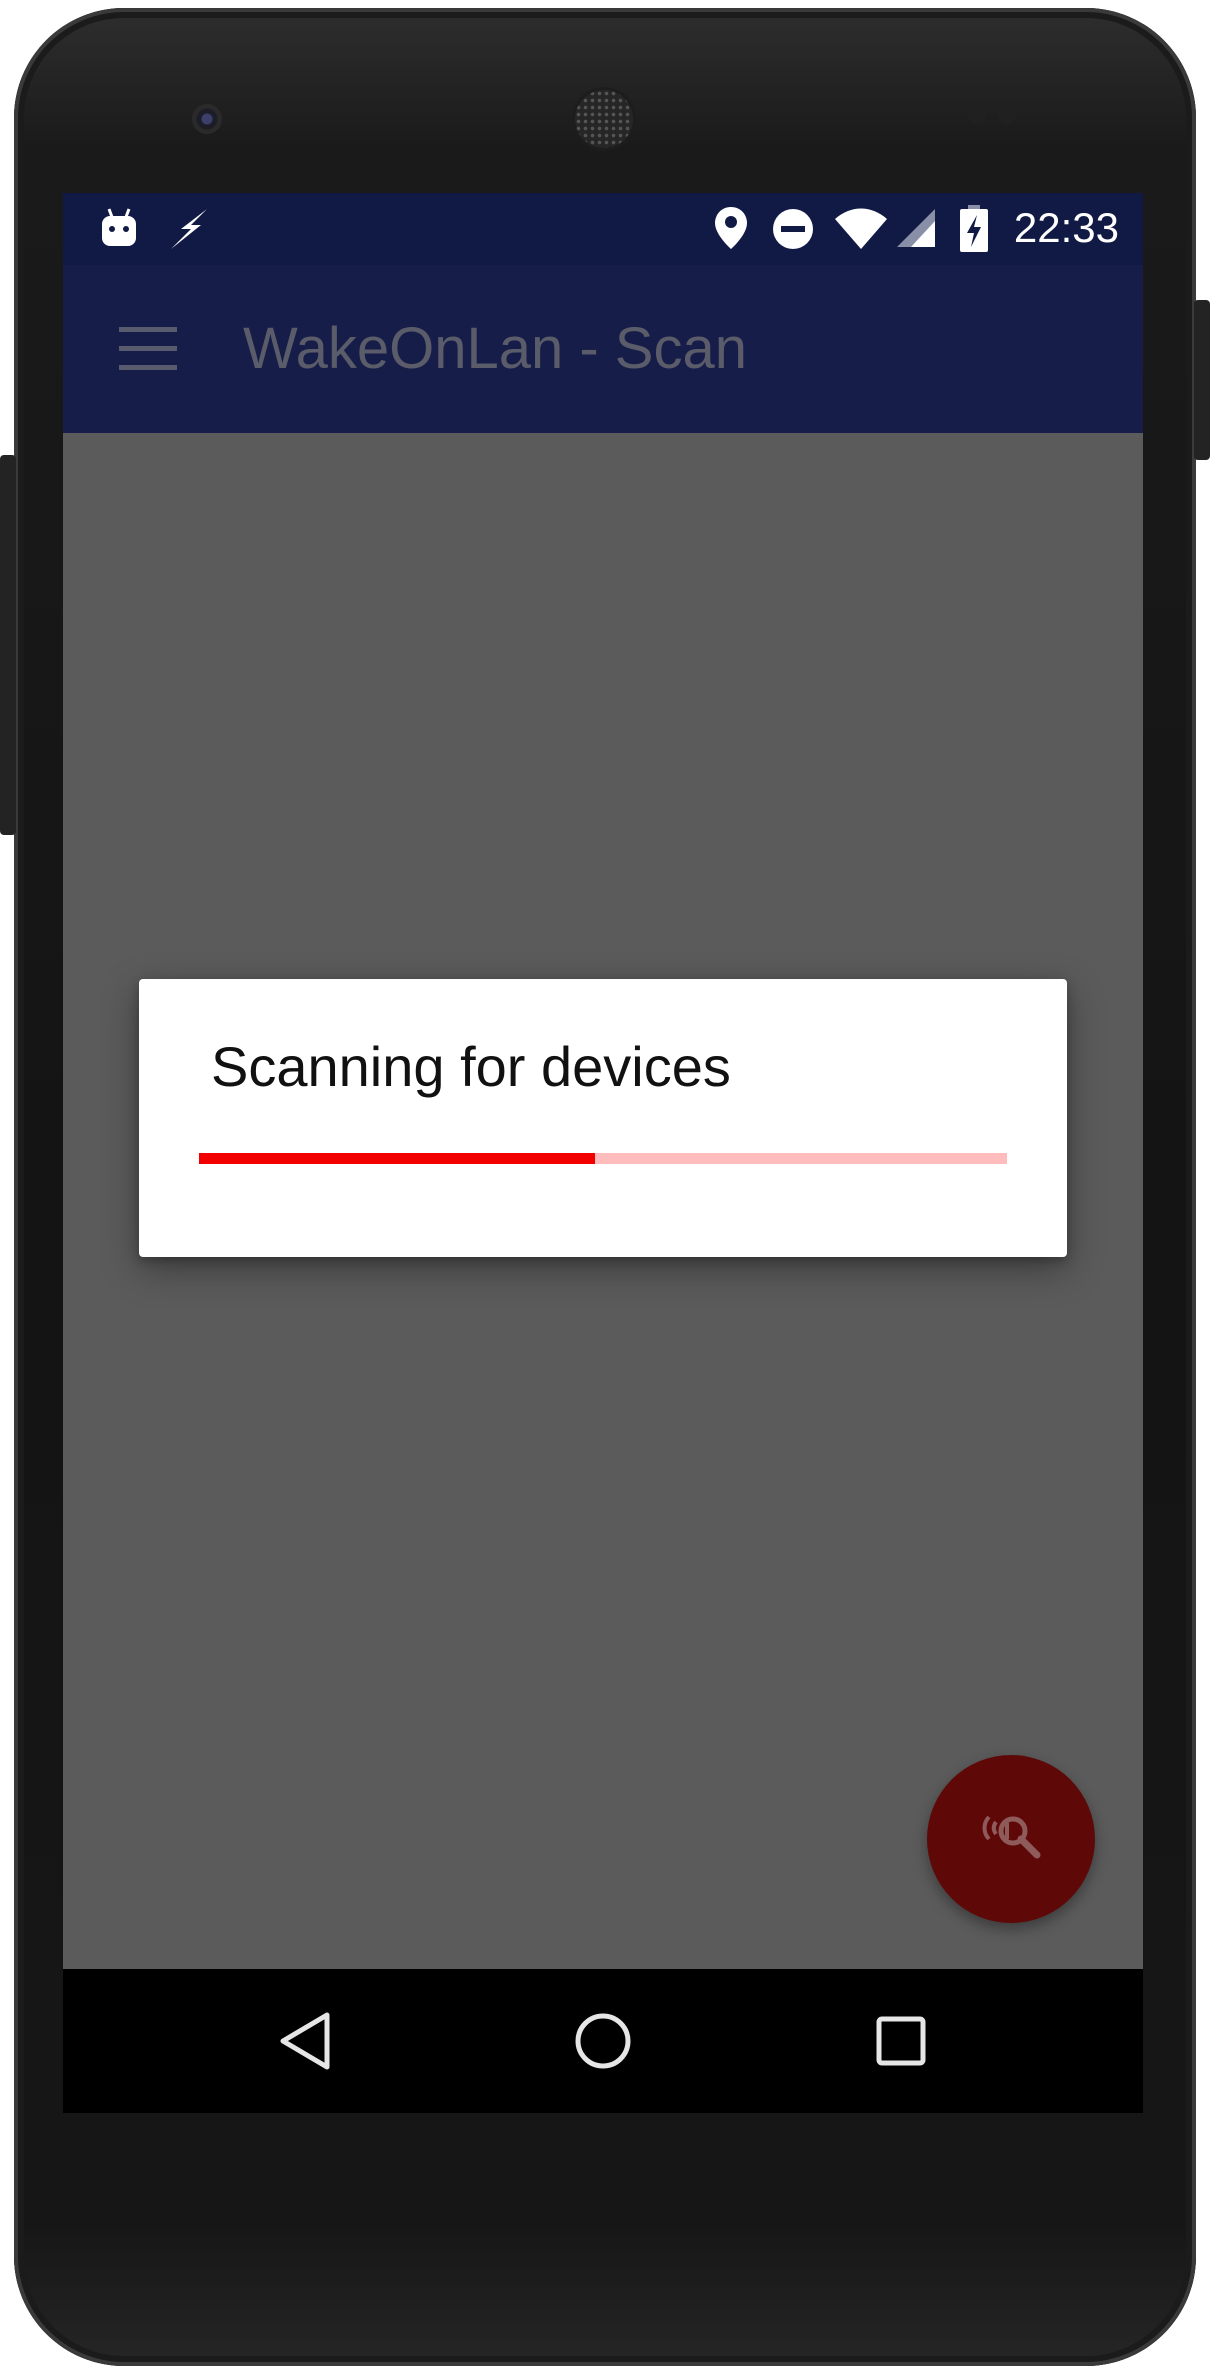  Describe the element at coordinates (1202, 380) in the screenshot. I see `power-button` at that location.